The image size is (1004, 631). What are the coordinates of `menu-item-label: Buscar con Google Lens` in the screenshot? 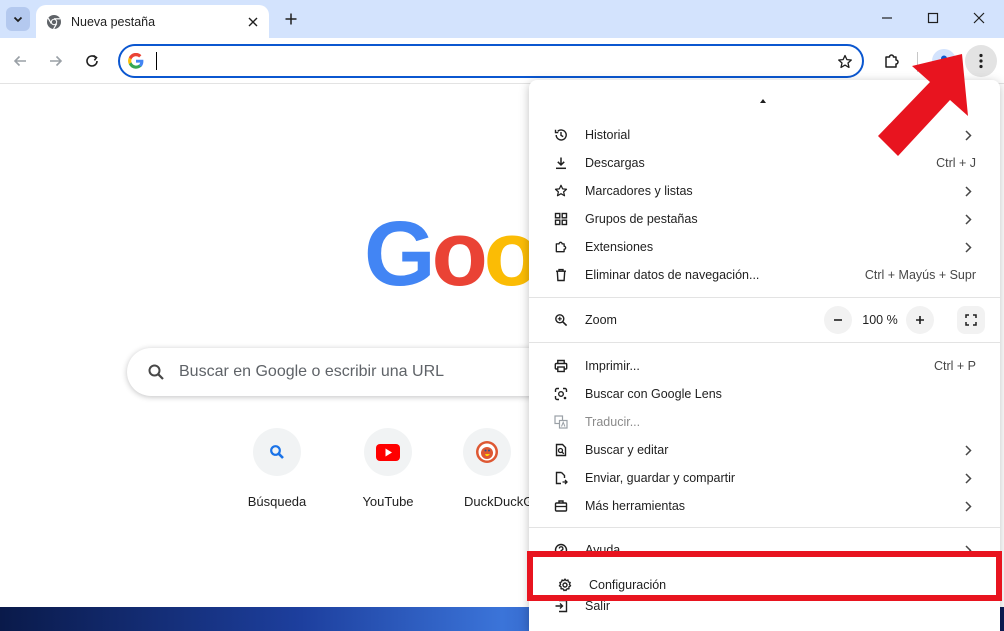 It's located at (653, 394).